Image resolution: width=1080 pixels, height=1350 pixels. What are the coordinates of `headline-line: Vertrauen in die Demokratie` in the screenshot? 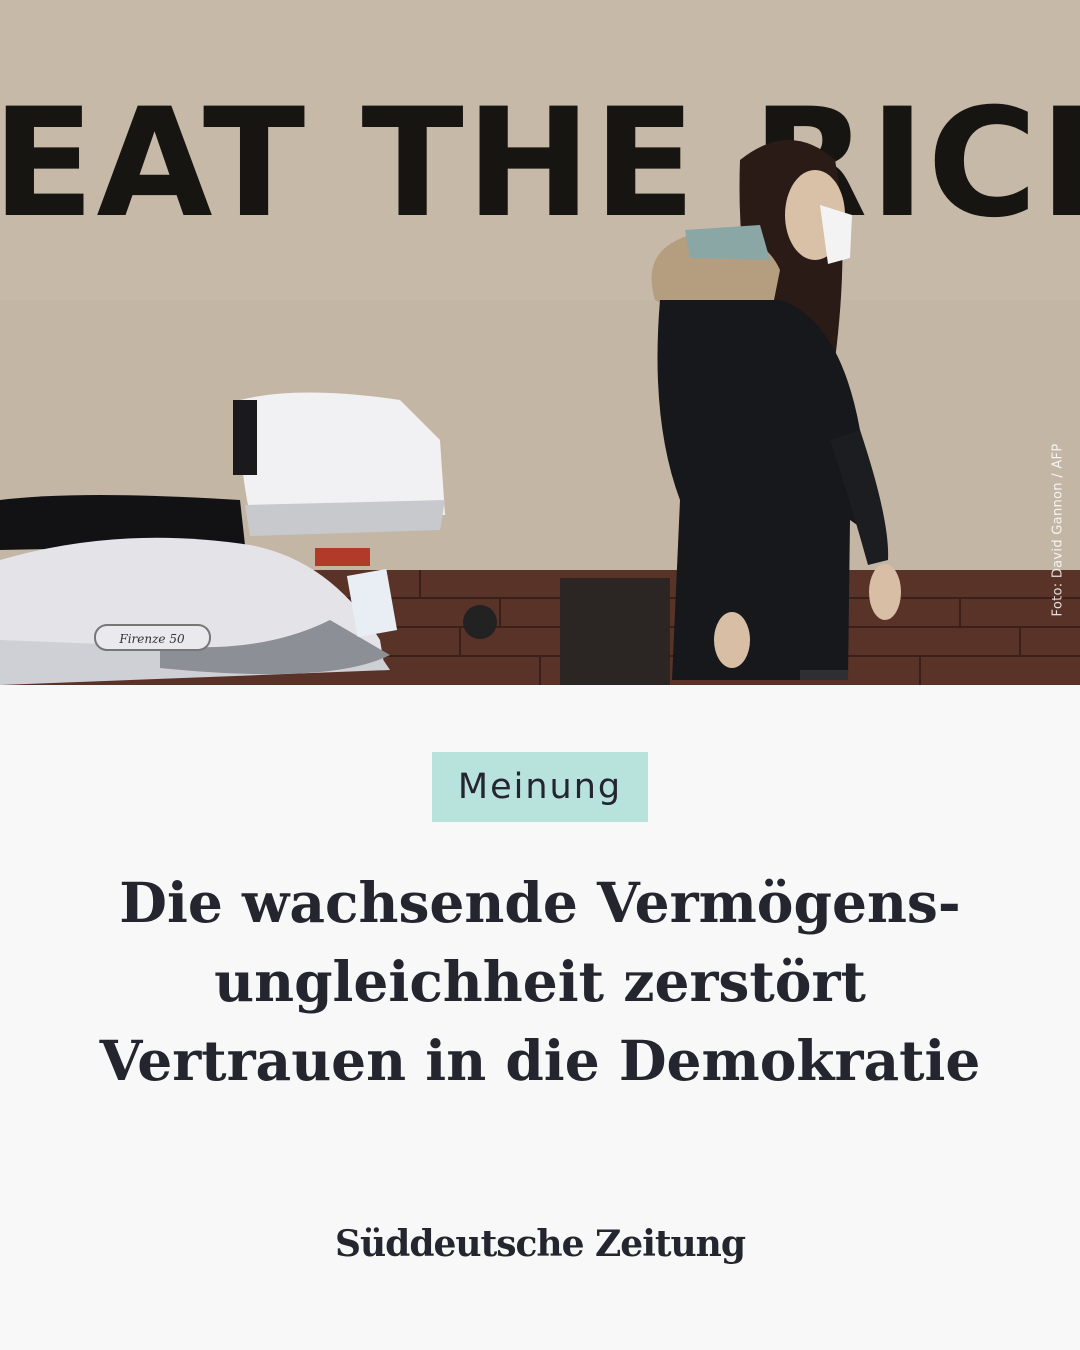 It's located at (540, 1060).